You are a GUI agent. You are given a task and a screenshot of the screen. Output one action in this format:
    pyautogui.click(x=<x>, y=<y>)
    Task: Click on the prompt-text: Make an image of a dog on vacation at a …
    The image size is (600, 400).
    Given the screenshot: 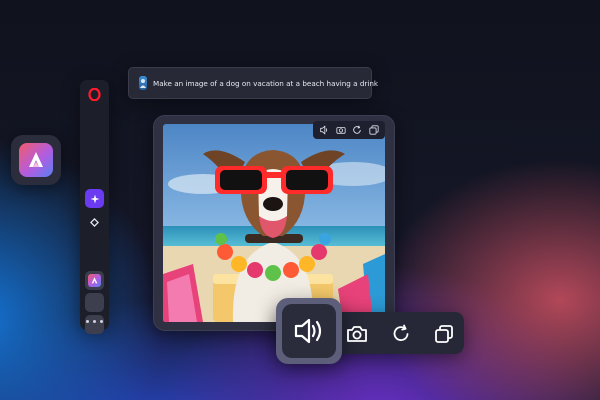 What is the action you would take?
    pyautogui.click(x=266, y=83)
    